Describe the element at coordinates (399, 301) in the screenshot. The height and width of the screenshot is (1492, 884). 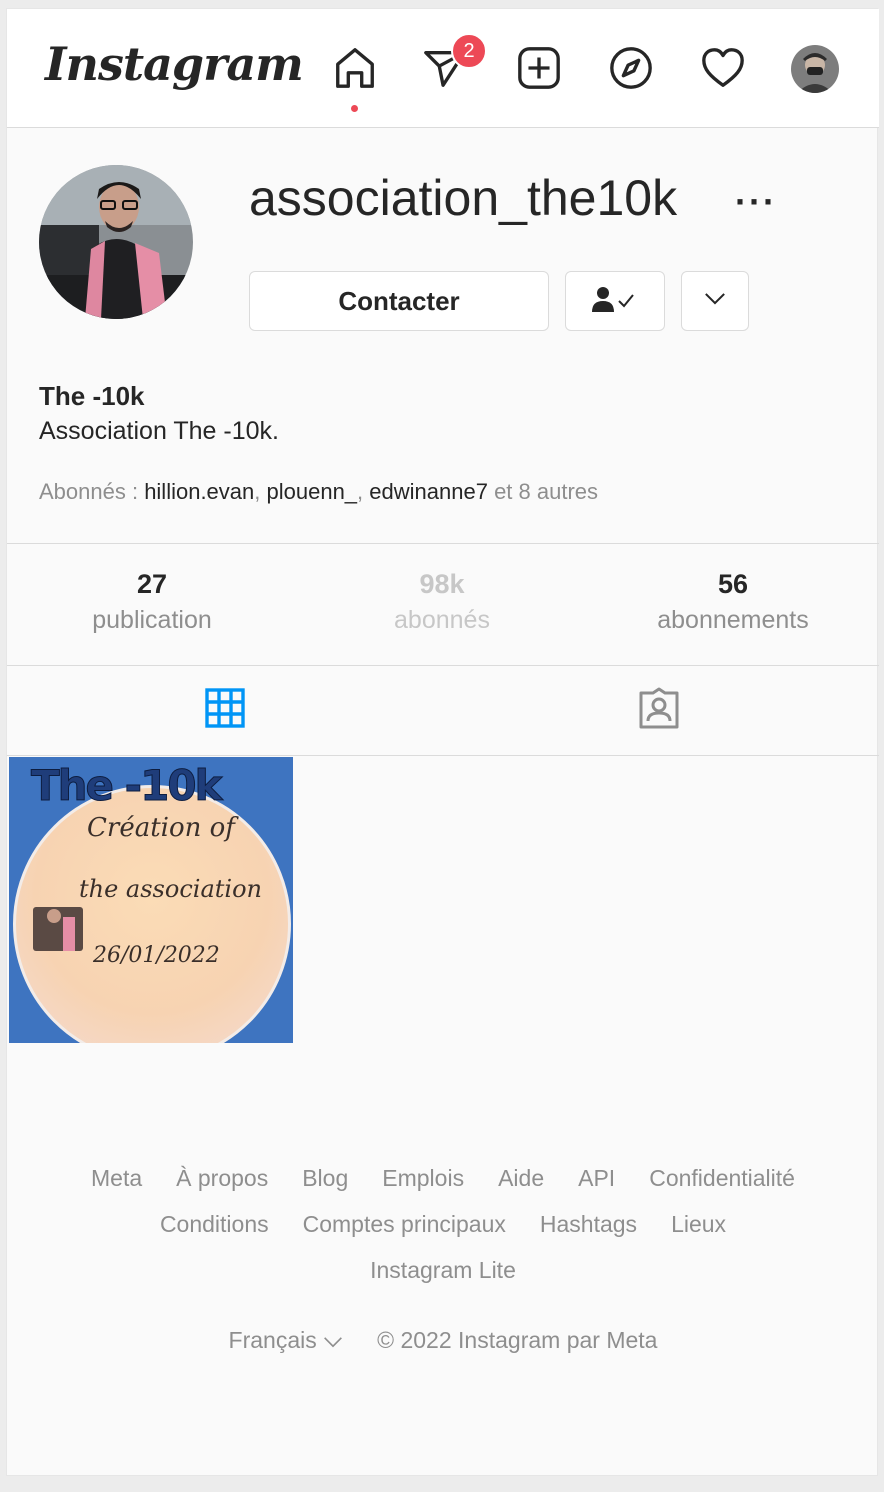
I see `contact-button: Contacter` at that location.